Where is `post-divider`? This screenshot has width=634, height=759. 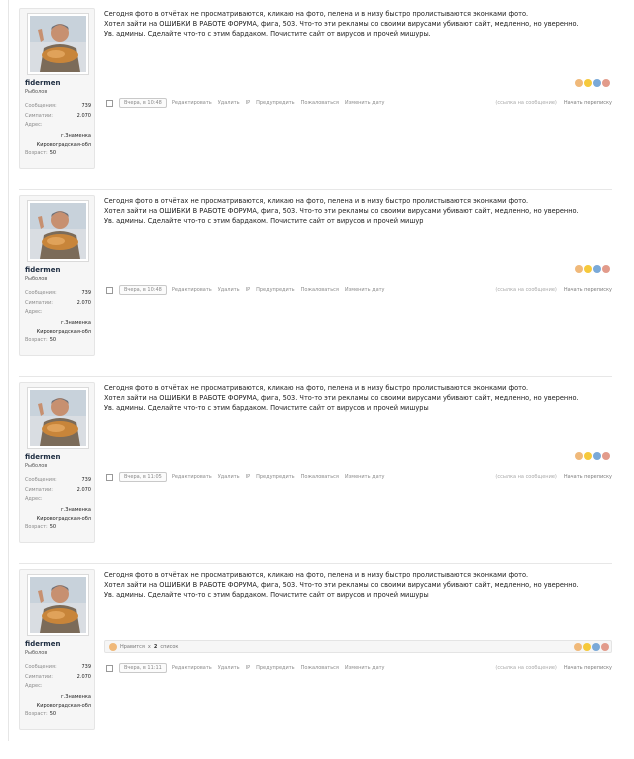
post-divider is located at coordinates (315, 563).